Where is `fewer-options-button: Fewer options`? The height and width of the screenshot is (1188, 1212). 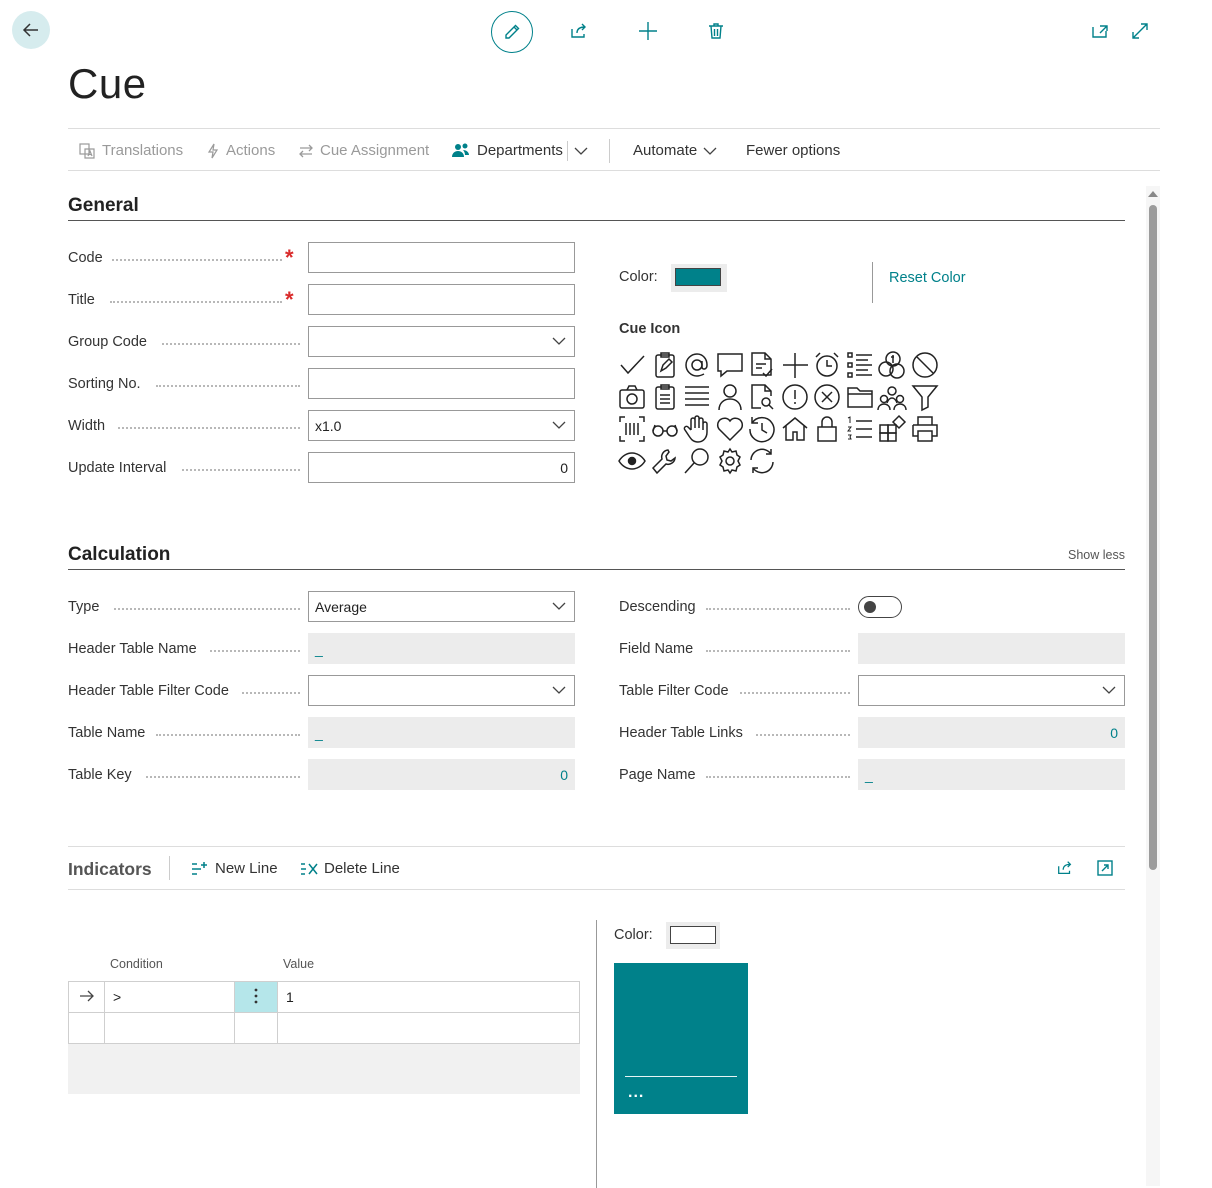
fewer-options-button: Fewer options is located at coordinates (793, 150).